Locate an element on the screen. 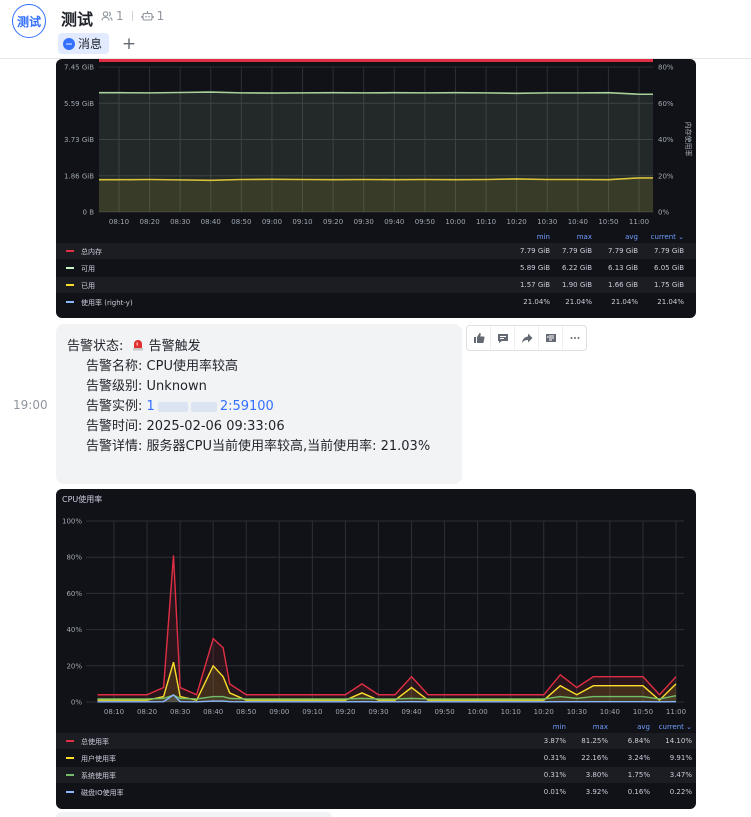  alert-time-line: 告警时间: 2025-02-06 09:33:06 is located at coordinates (185, 424).